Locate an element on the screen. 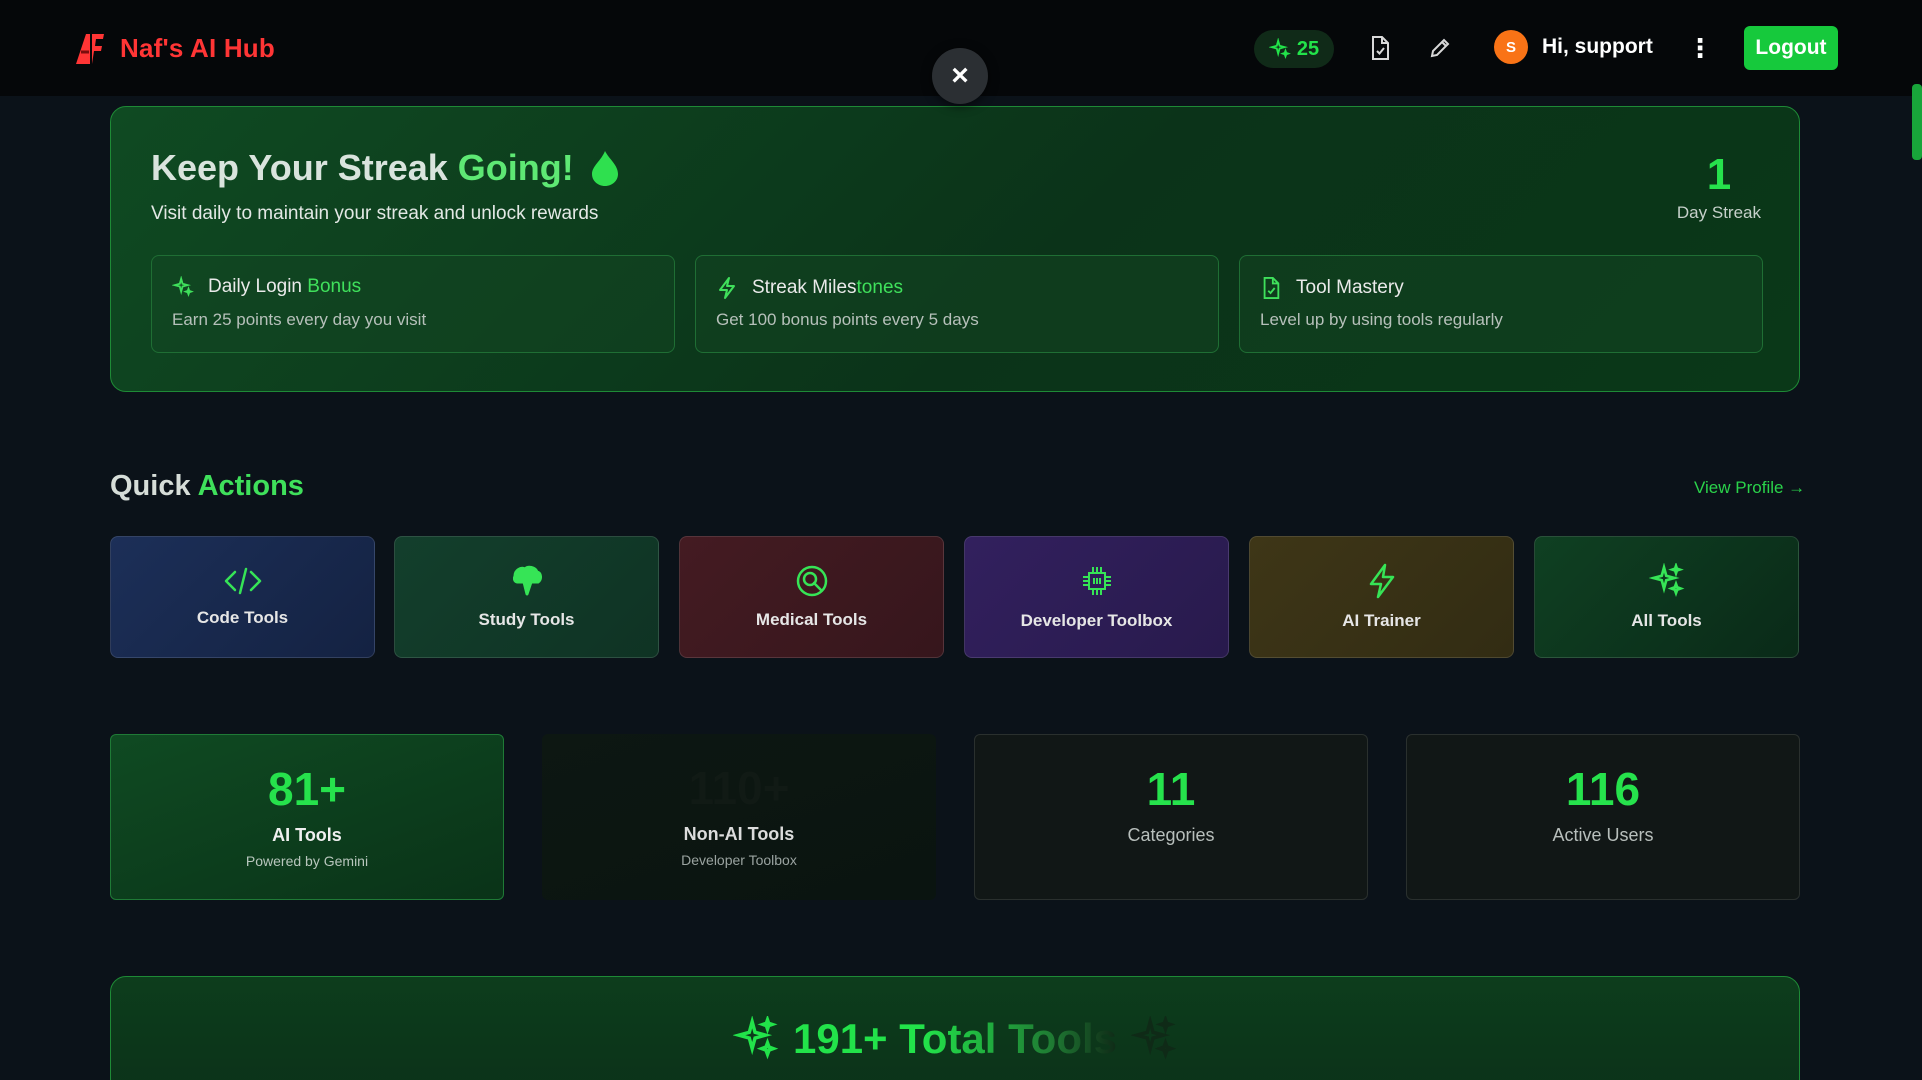 The width and height of the screenshot is (1922, 1080). logo-icon is located at coordinates (90, 49).